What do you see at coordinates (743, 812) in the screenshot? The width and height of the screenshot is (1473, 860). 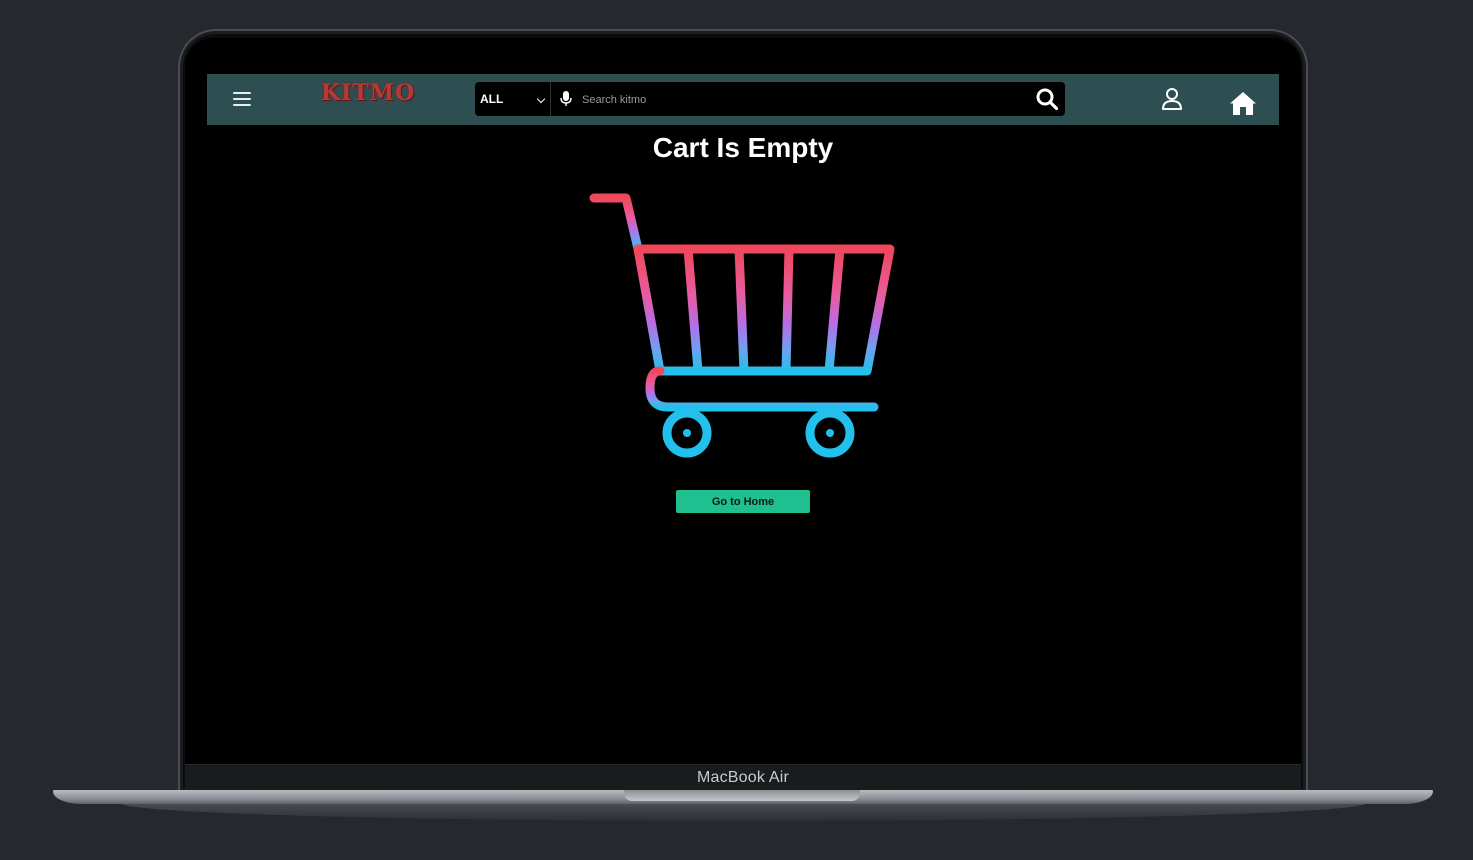 I see `laptop-base-shadow` at bounding box center [743, 812].